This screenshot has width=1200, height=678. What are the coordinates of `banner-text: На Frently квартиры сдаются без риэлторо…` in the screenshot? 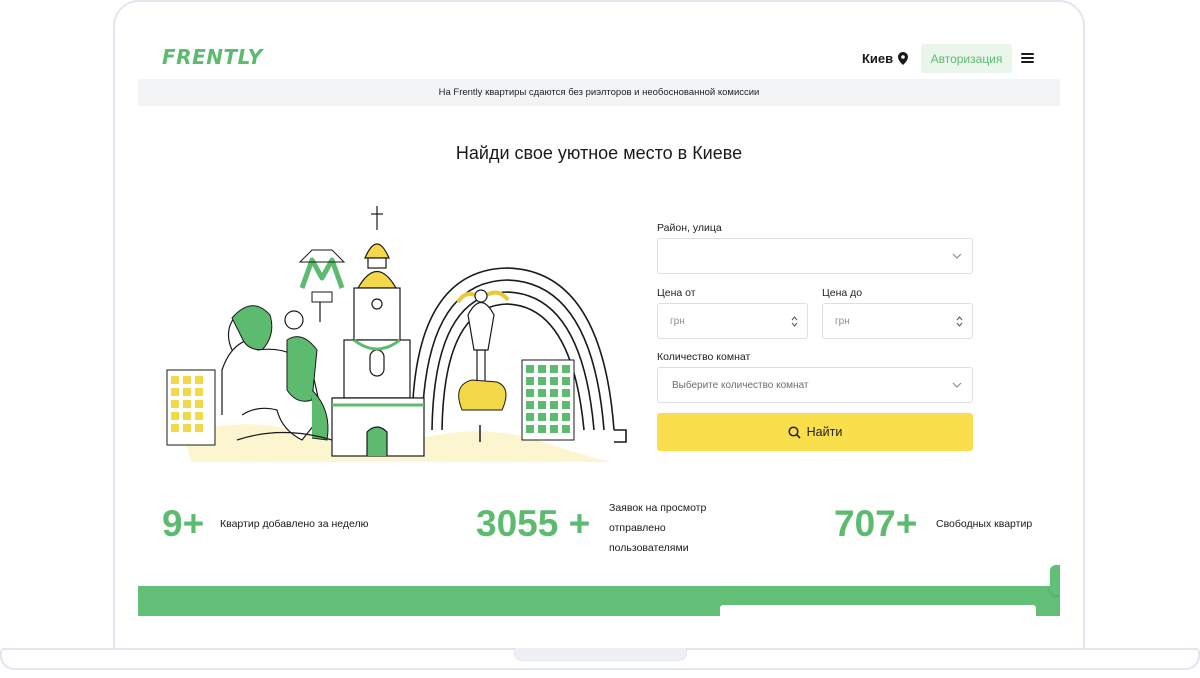 It's located at (599, 92).